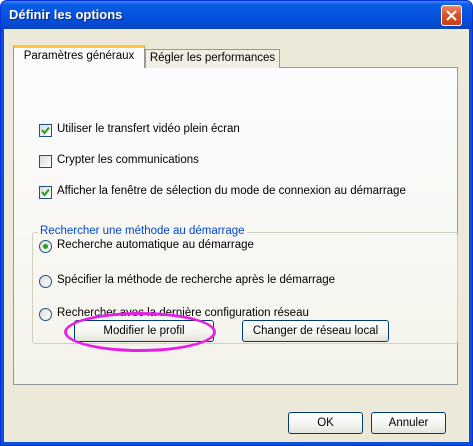 The width and height of the screenshot is (473, 446). Describe the element at coordinates (315, 331) in the screenshot. I see `change-network-button: Changer de réseau local` at that location.